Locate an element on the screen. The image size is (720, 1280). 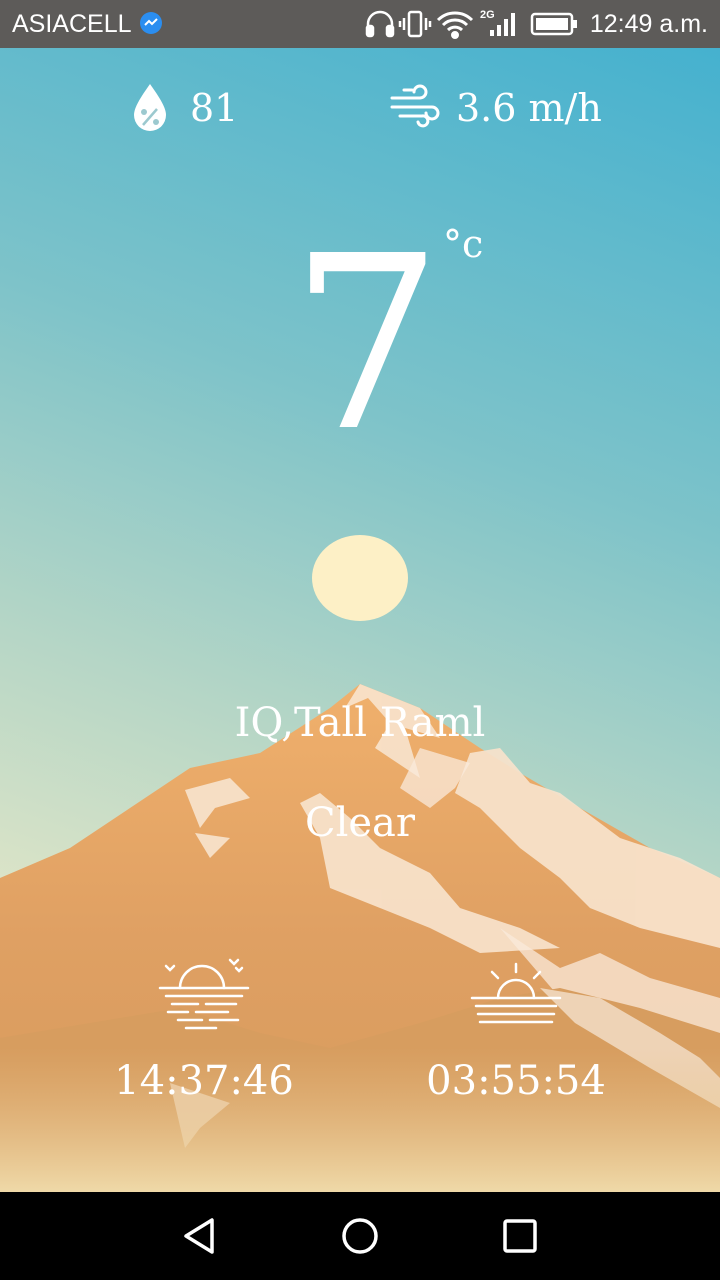
wind-speed: 3.6 m/h is located at coordinates (529, 108).